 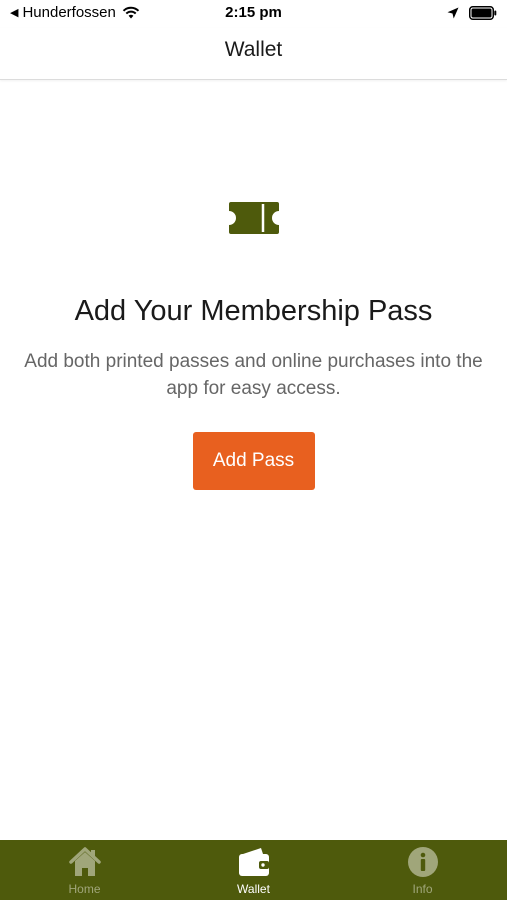 I want to click on ticket-icon, so click(x=253, y=218).